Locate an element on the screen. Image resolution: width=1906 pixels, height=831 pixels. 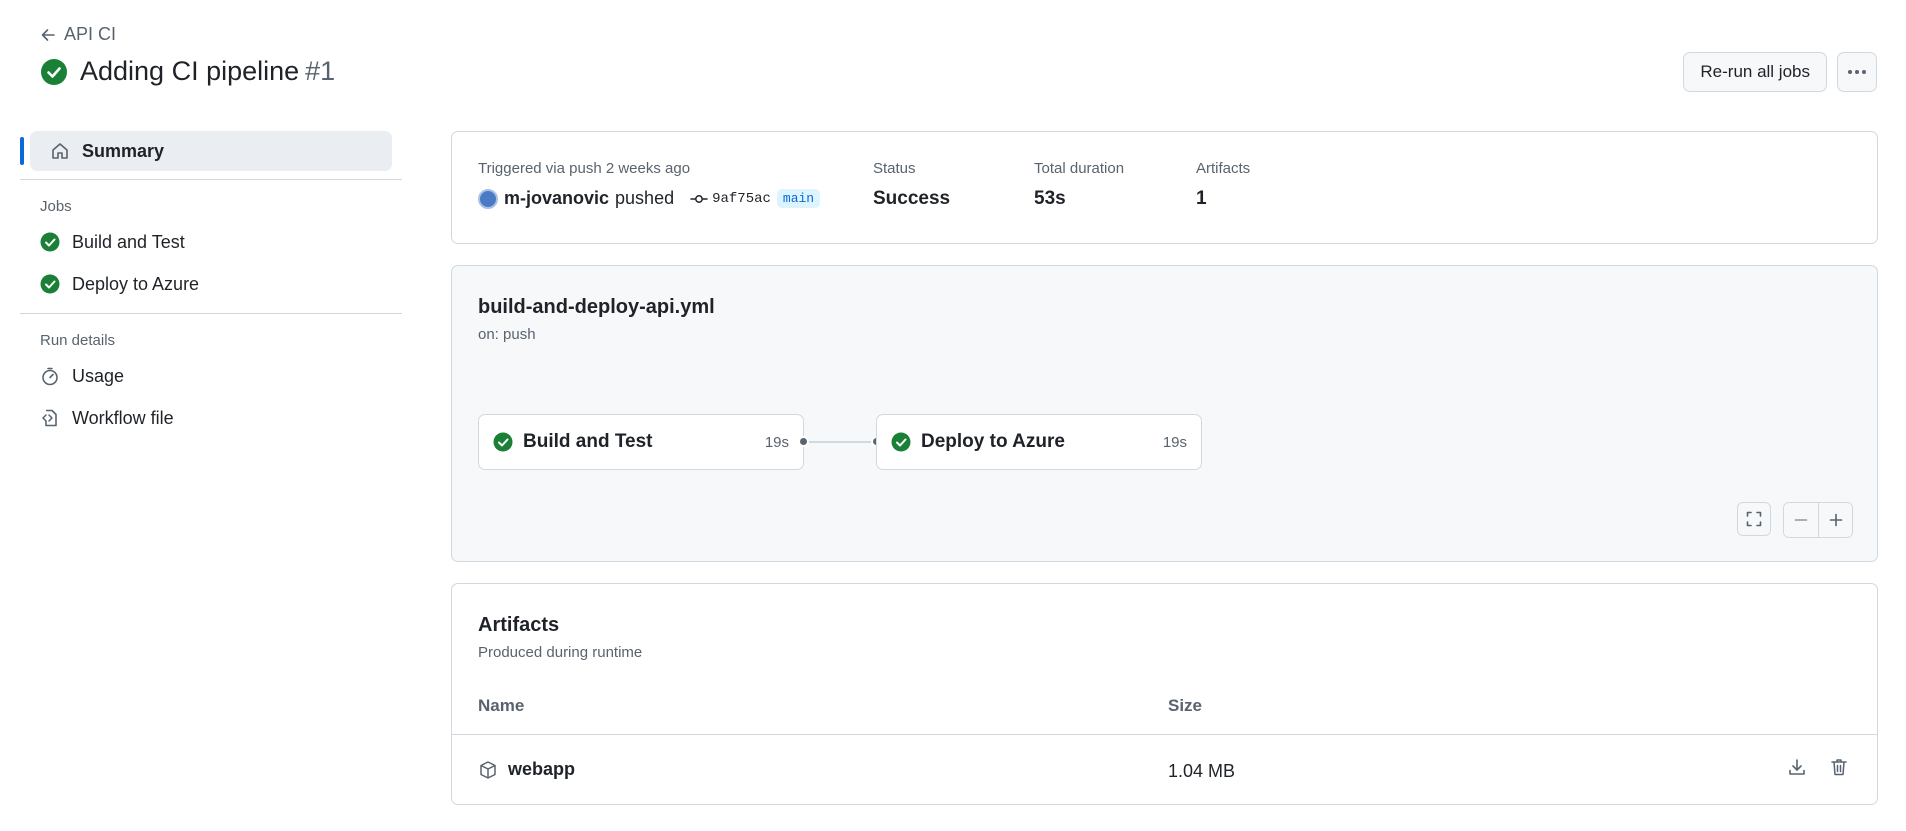
job-connector is located at coordinates (840, 442).